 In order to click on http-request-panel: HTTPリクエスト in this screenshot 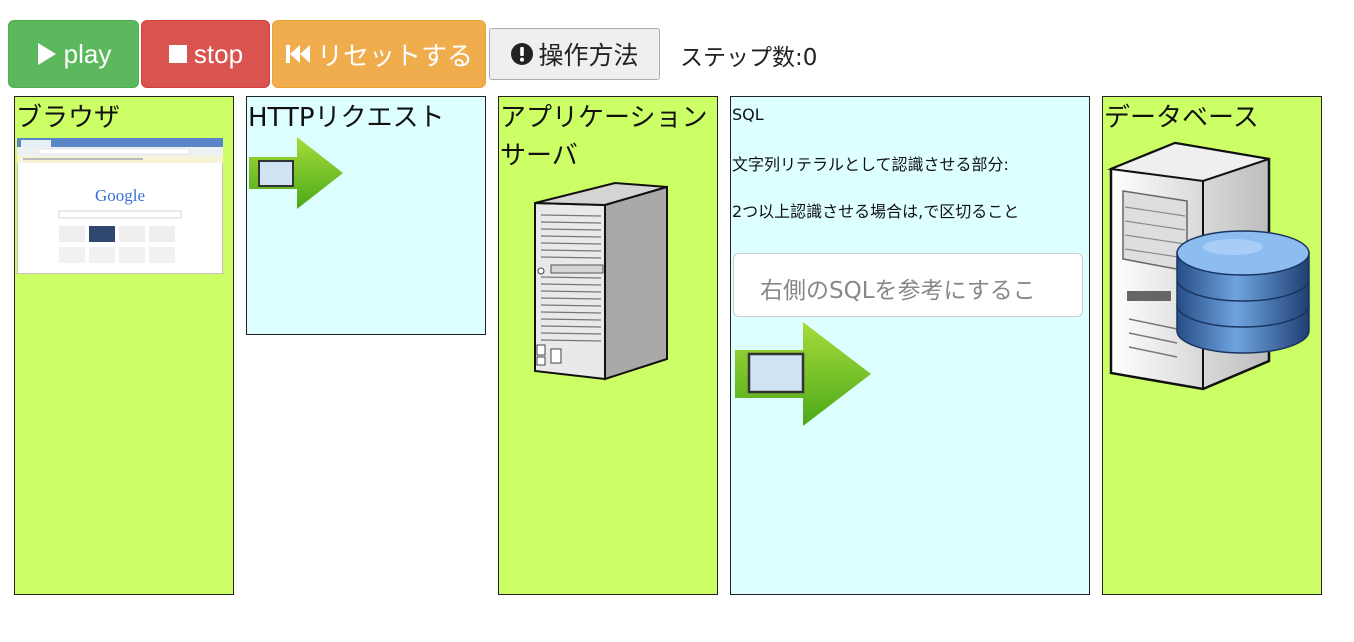, I will do `click(366, 215)`.